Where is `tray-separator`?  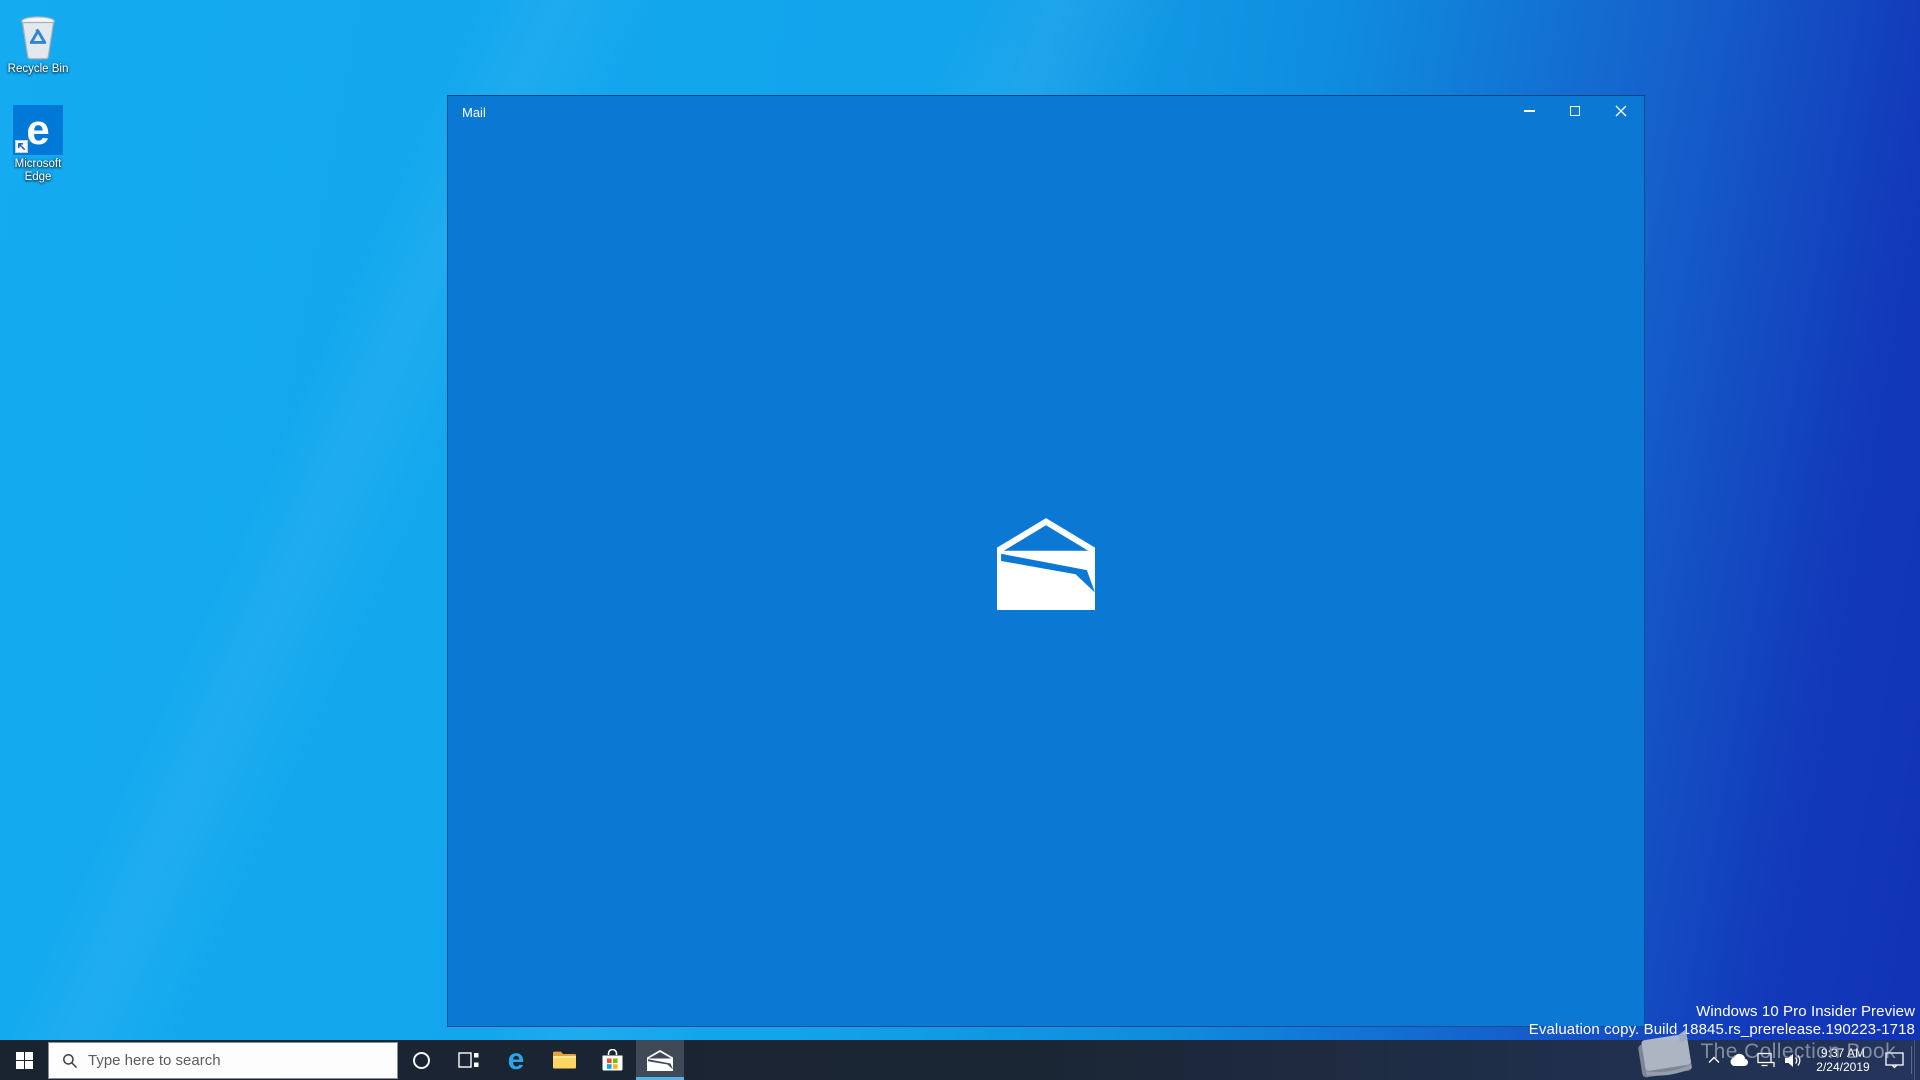
tray-separator is located at coordinates (1911, 1060).